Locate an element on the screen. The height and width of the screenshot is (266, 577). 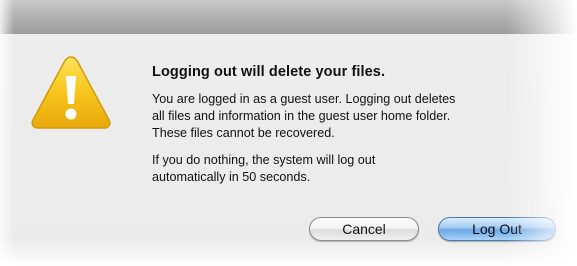
window-titlebar is located at coordinates (288, 17).